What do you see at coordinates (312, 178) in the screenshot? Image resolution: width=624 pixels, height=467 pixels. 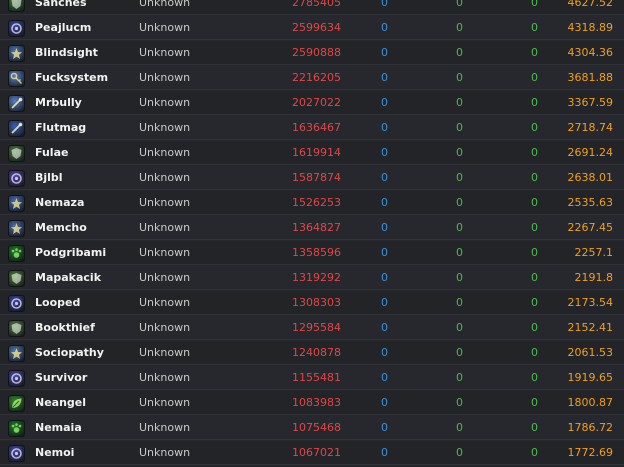 I see `table-row: Bjlbl Unknown 1587874 0 0 0 2638.01` at bounding box center [312, 178].